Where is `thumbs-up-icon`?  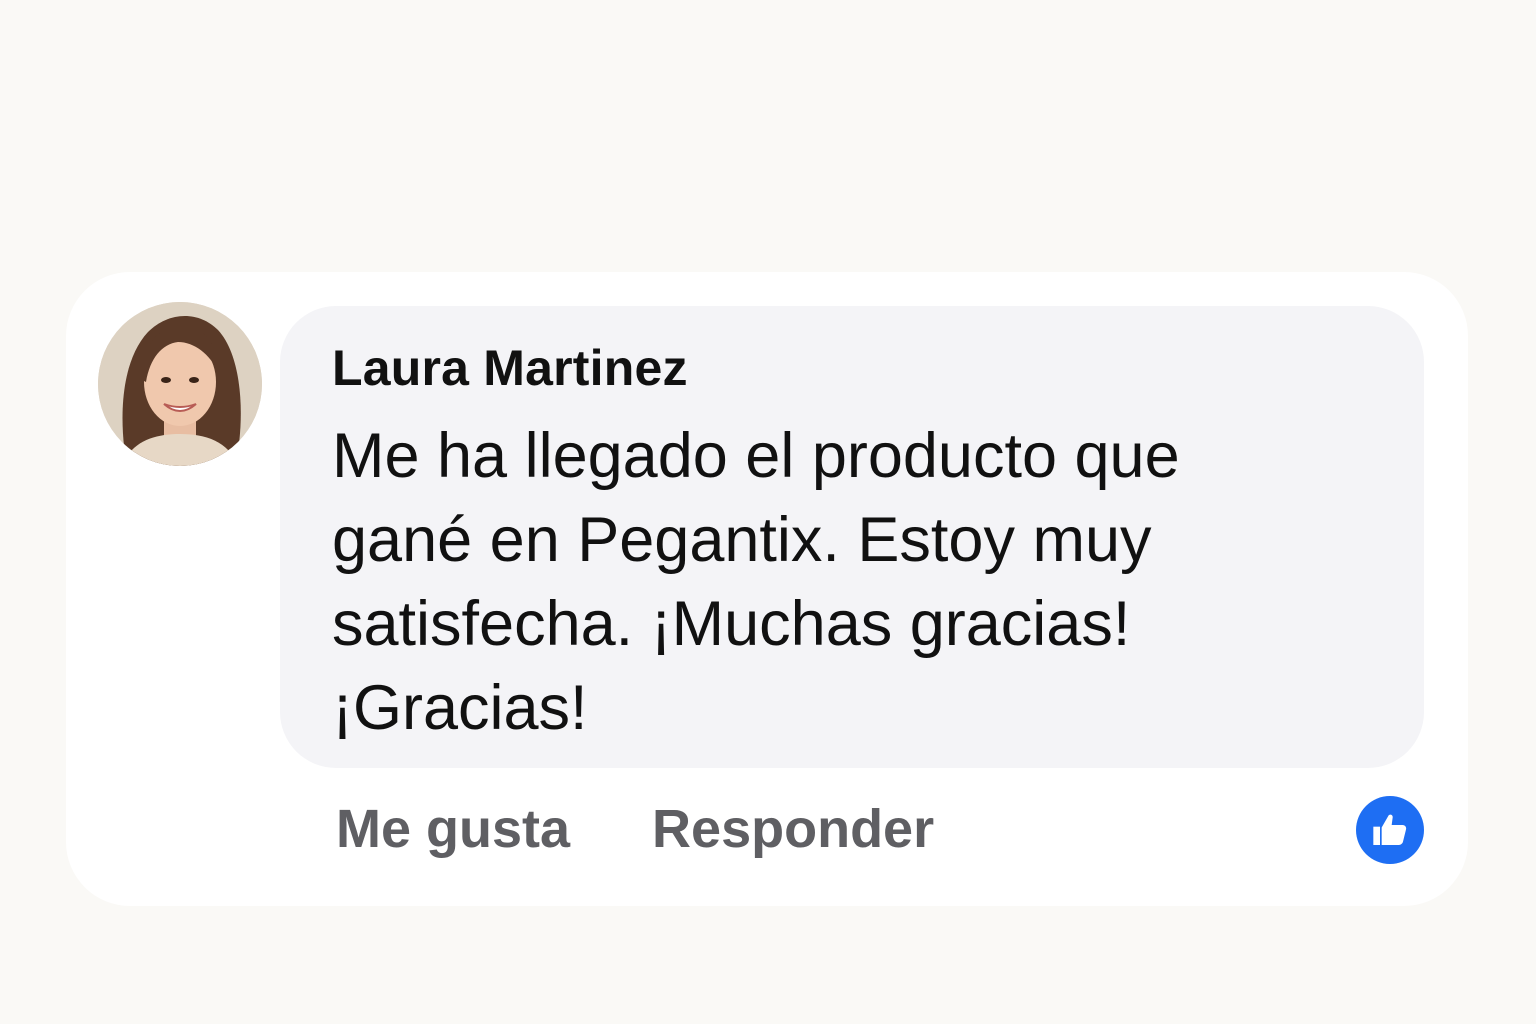
thumbs-up-icon is located at coordinates (1390, 829).